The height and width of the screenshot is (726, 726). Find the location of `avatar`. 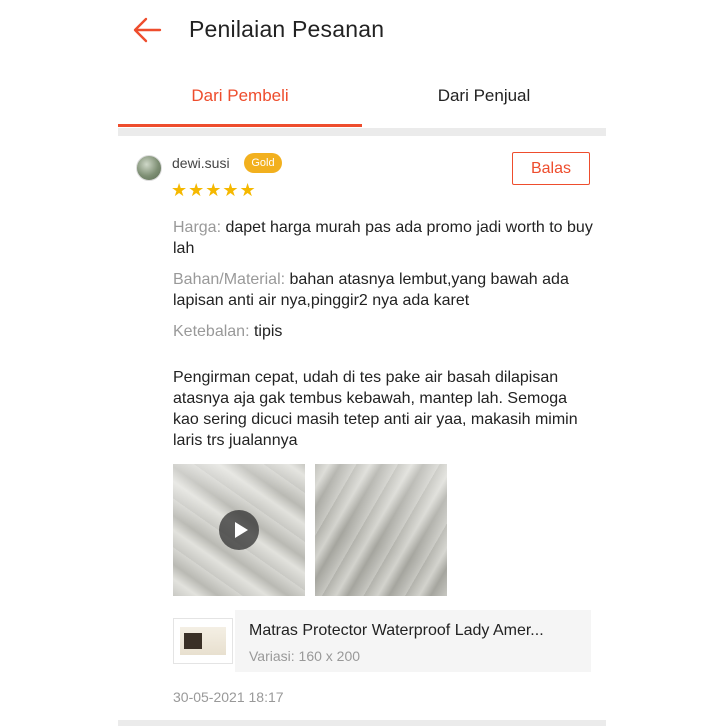

avatar is located at coordinates (149, 168).